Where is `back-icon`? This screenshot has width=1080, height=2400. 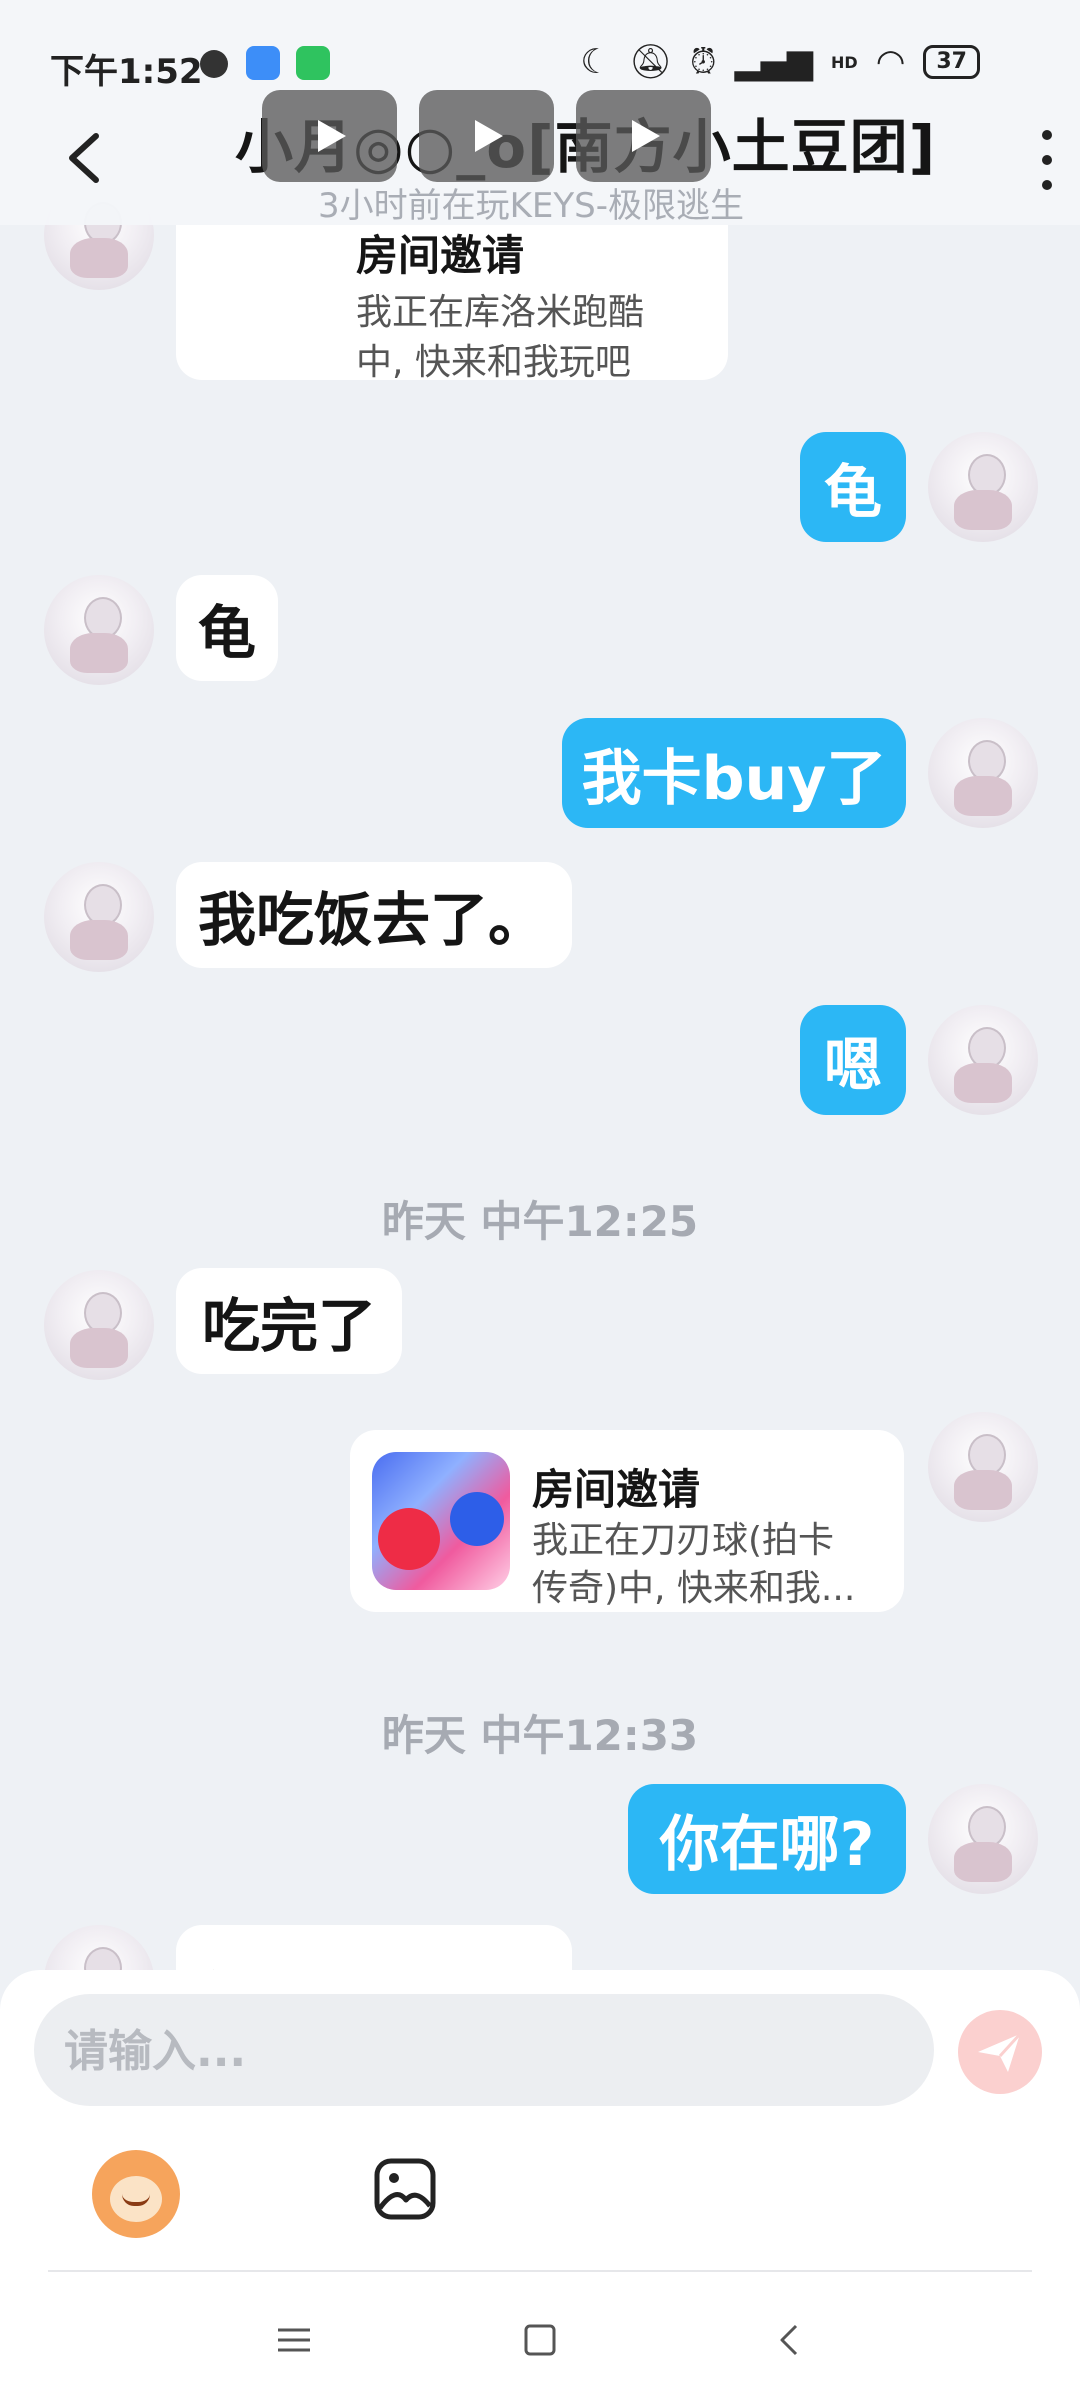
back-icon is located at coordinates (85, 158).